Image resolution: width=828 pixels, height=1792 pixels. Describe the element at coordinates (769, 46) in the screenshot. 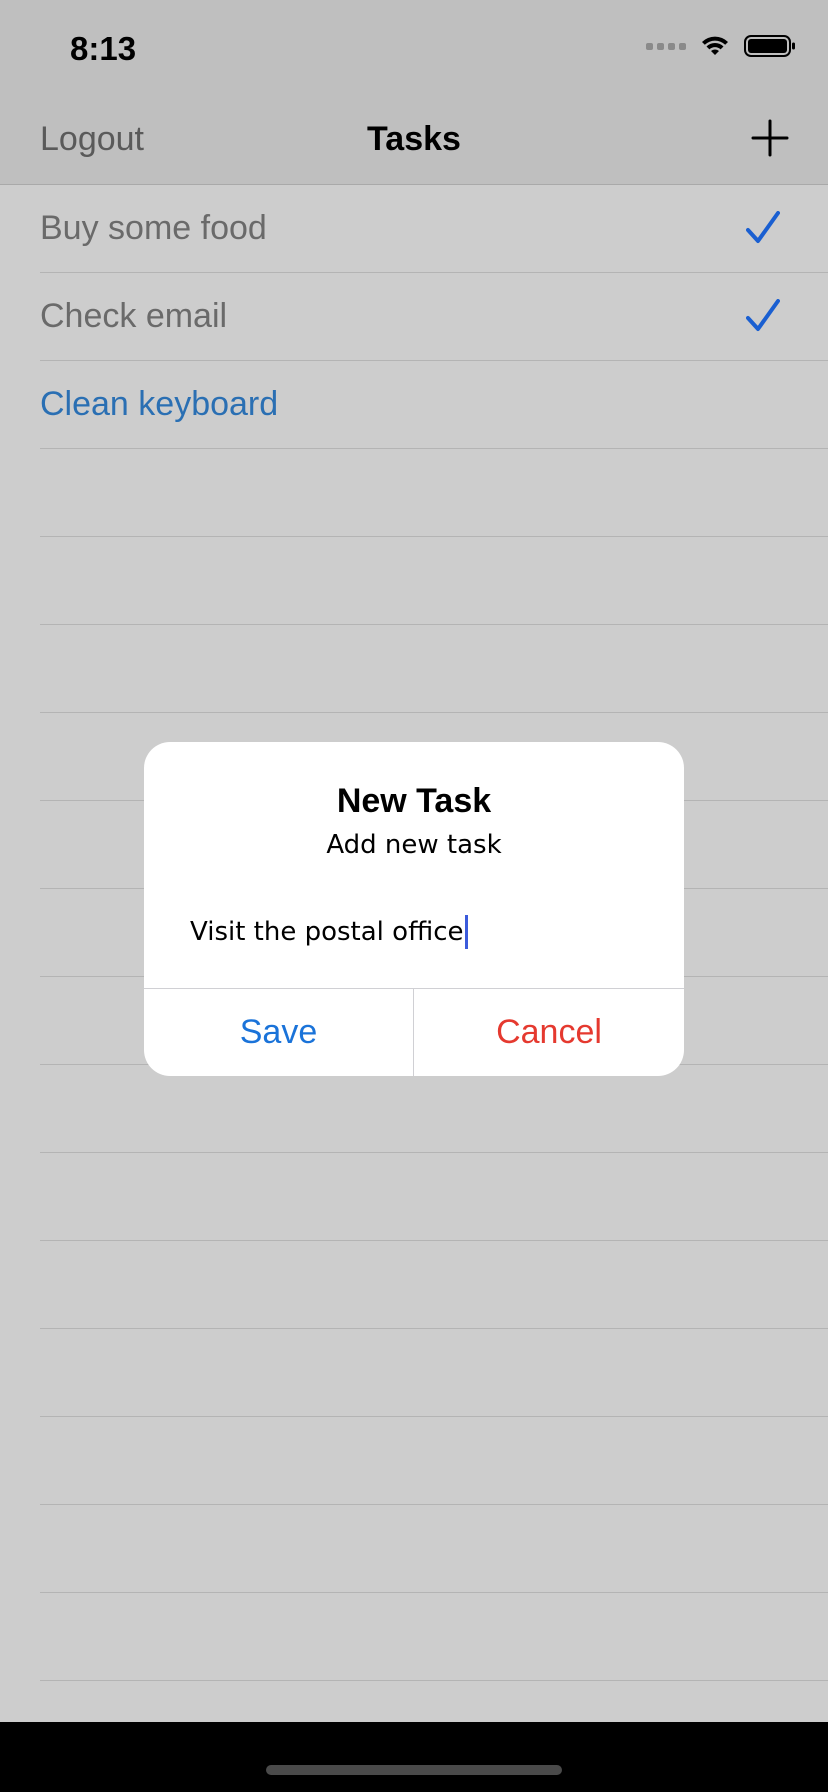

I see `battery-icon` at that location.